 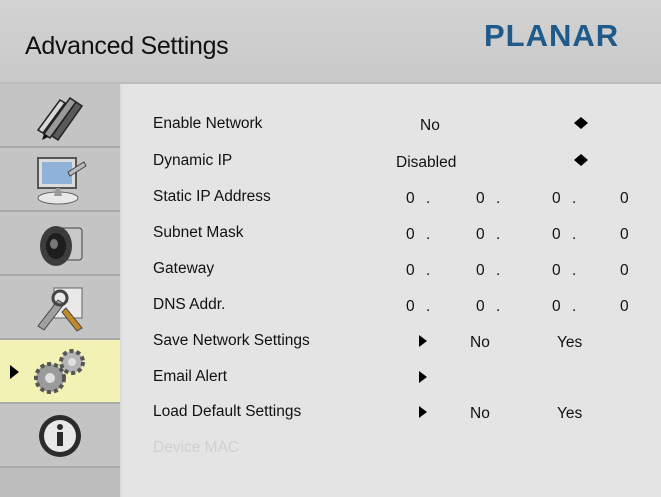 I want to click on dynamic-ip-label: Dynamic IP, so click(x=193, y=160).